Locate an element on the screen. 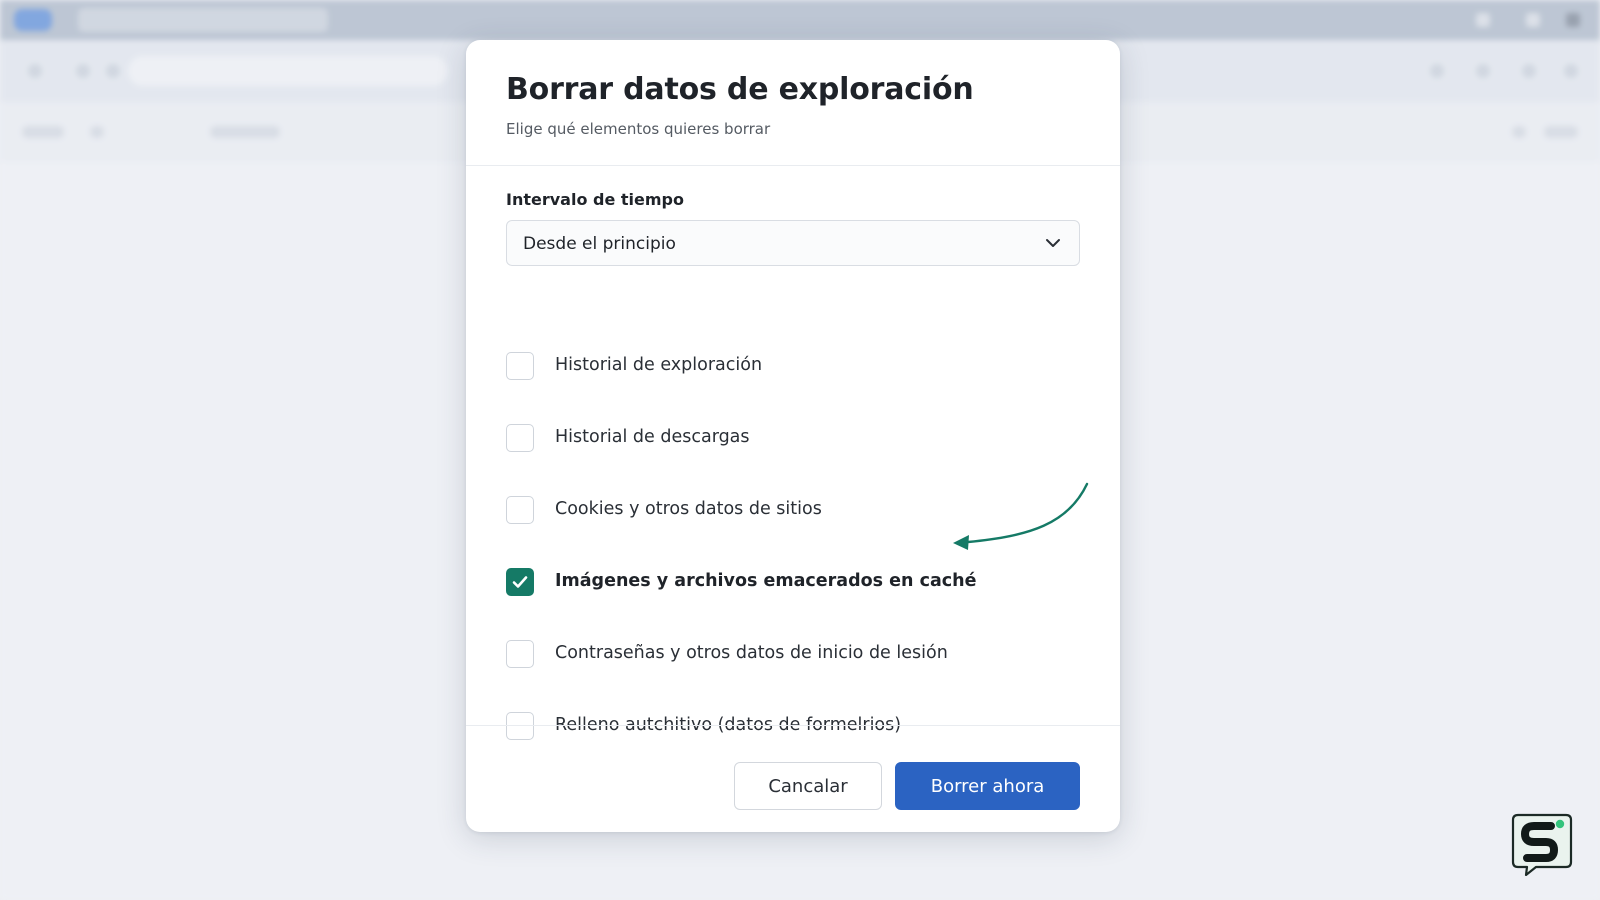  option-cached-images: Imágenes y archivos emacerados en caché is located at coordinates (793, 582).